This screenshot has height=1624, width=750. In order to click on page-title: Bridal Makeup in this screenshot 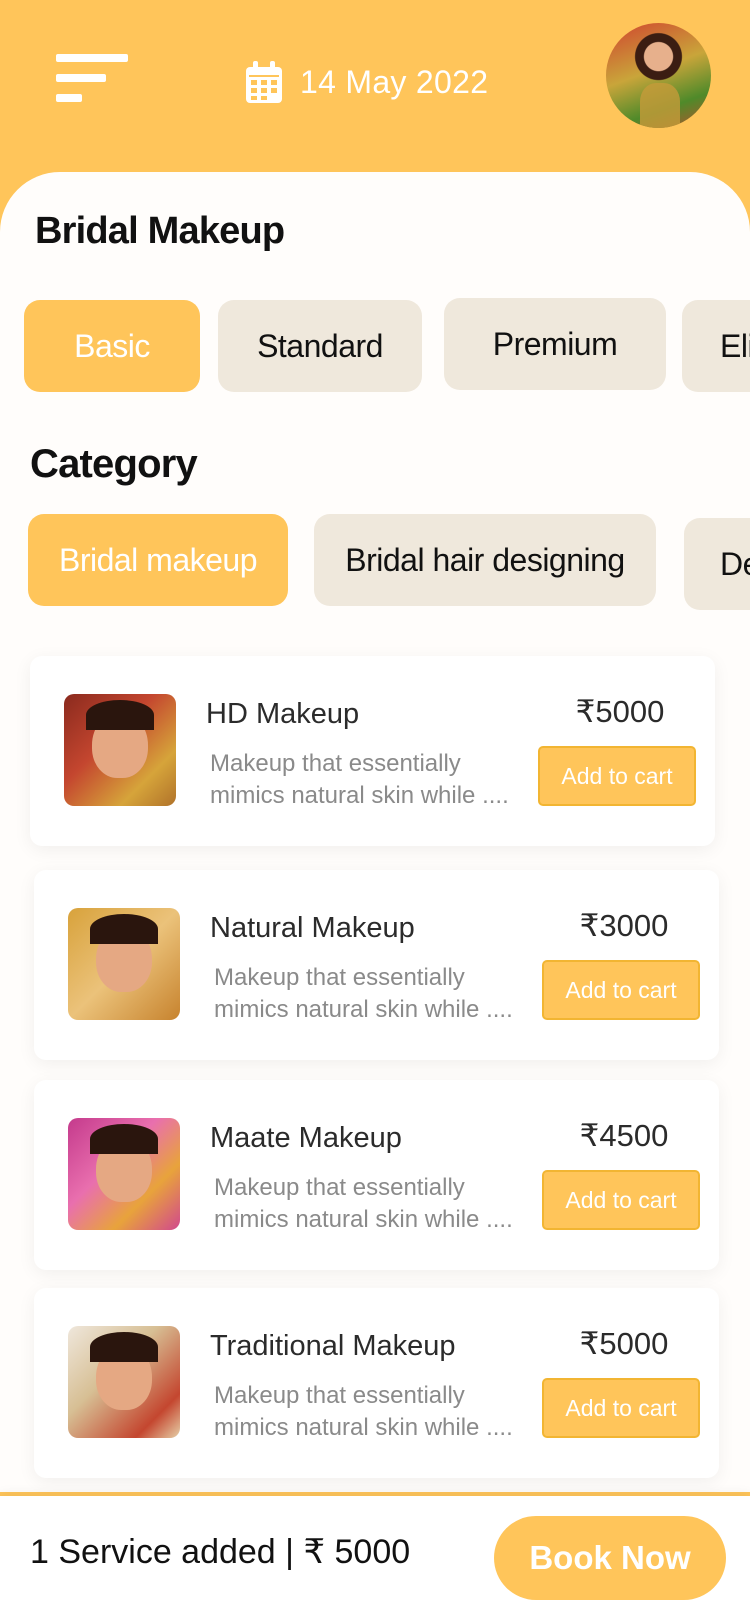, I will do `click(160, 231)`.